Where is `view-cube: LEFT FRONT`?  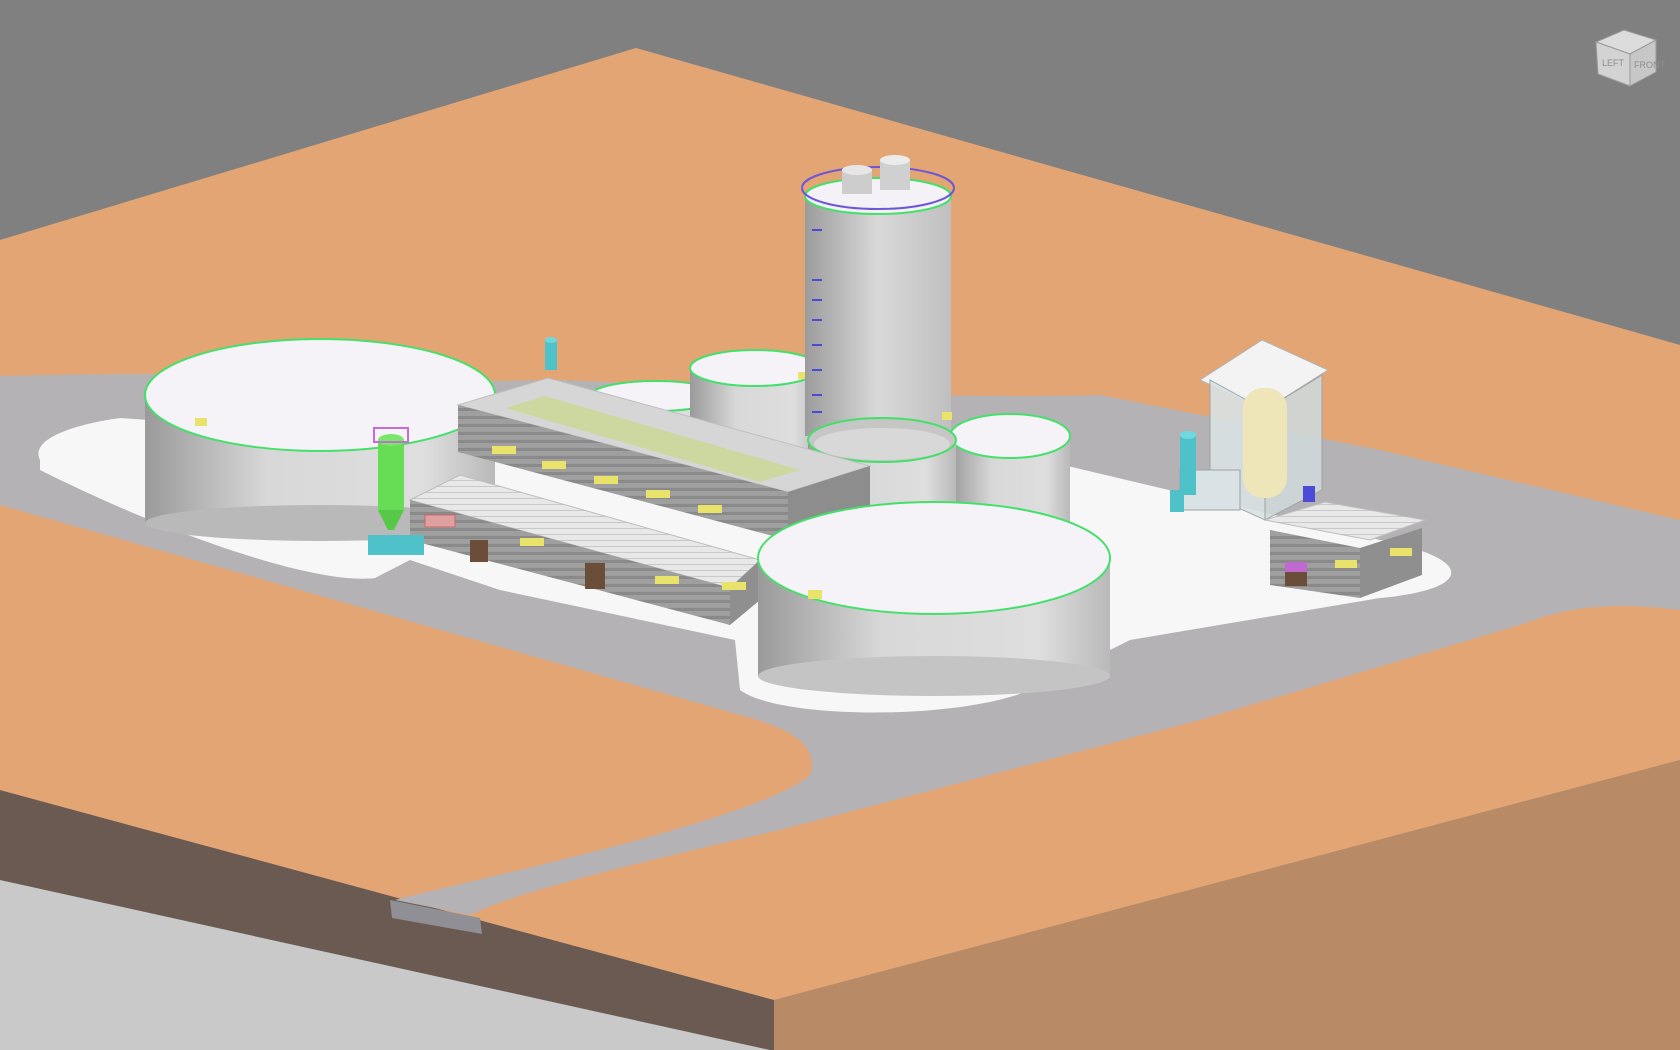 view-cube: LEFT FRONT is located at coordinates (1626, 60).